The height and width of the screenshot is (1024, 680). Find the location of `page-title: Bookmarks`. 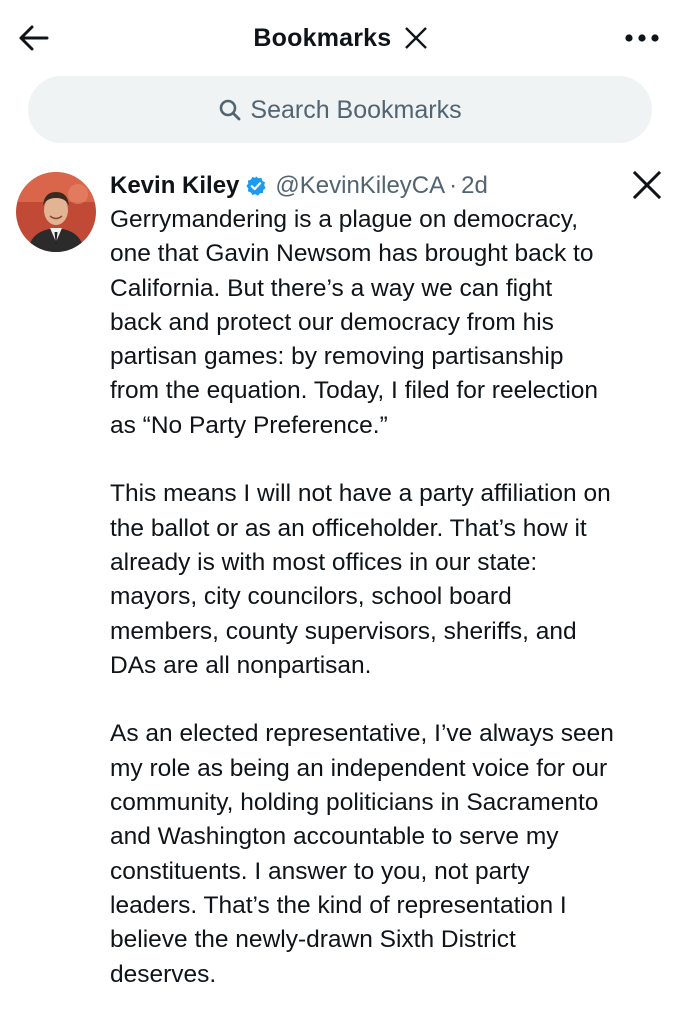

page-title: Bookmarks is located at coordinates (322, 38).